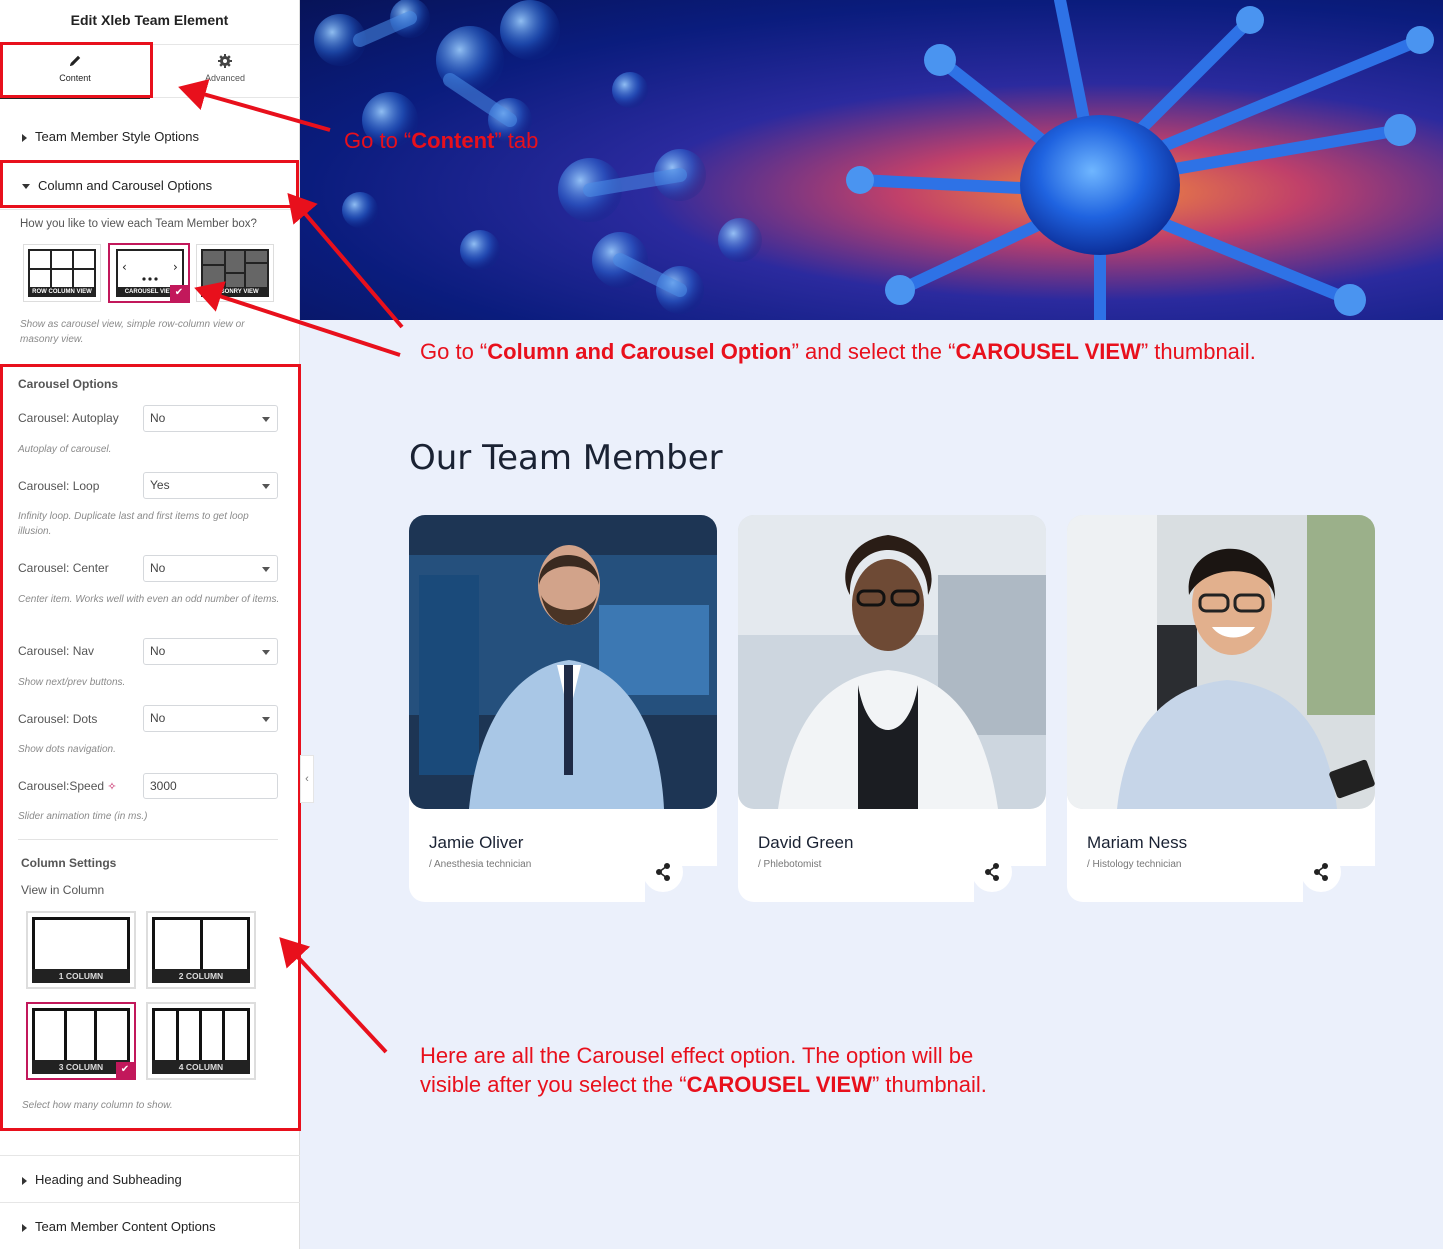 Image resolution: width=1443 pixels, height=1249 pixels. Describe the element at coordinates (566, 458) in the screenshot. I see `team-section-title: Our Team Member` at that location.